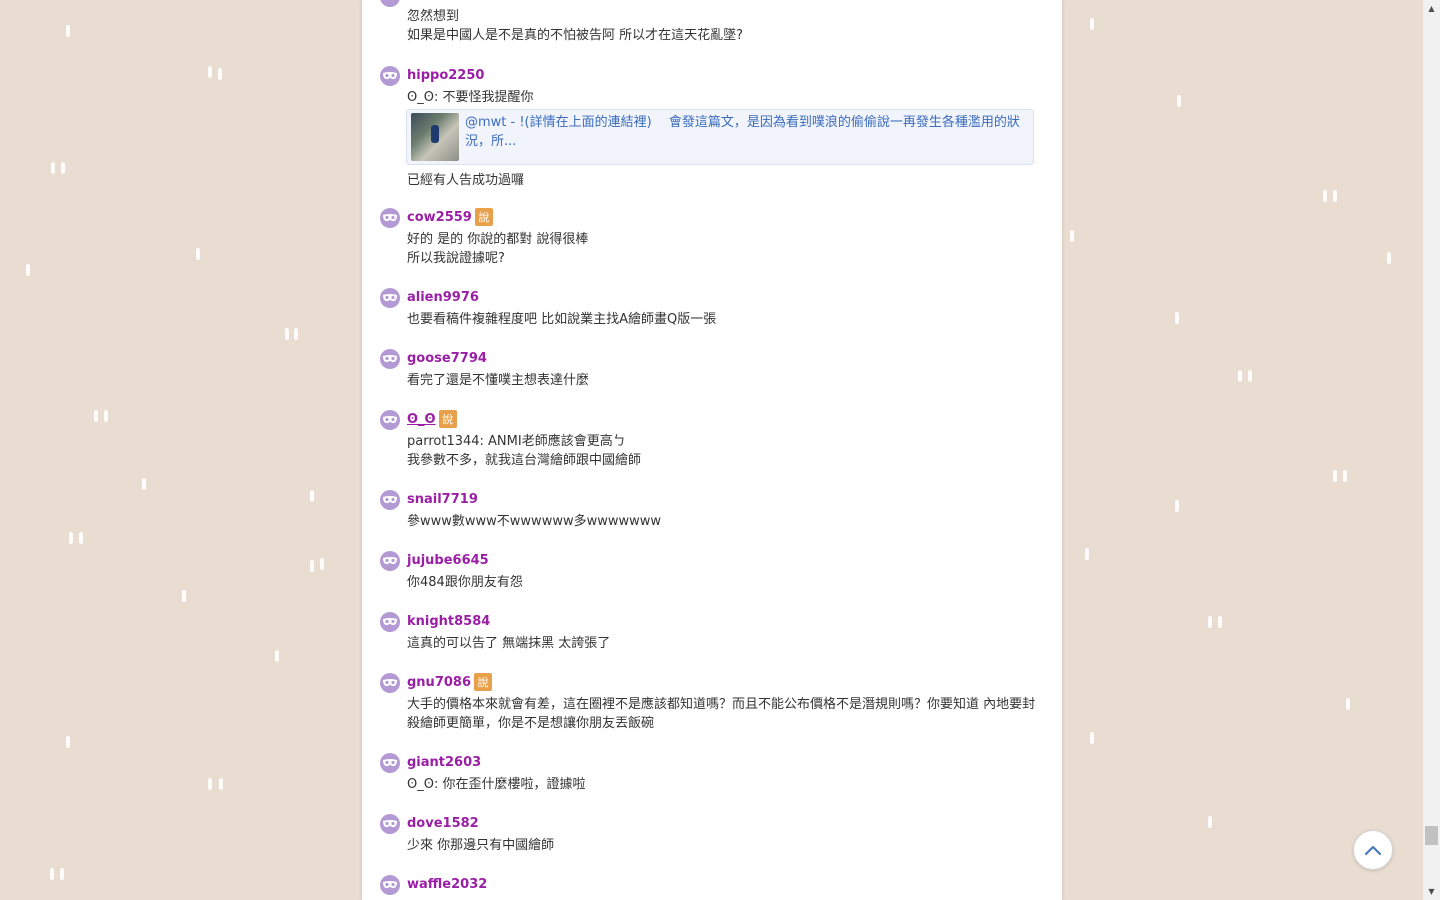  I want to click on username-link: jujube6645, so click(448, 560).